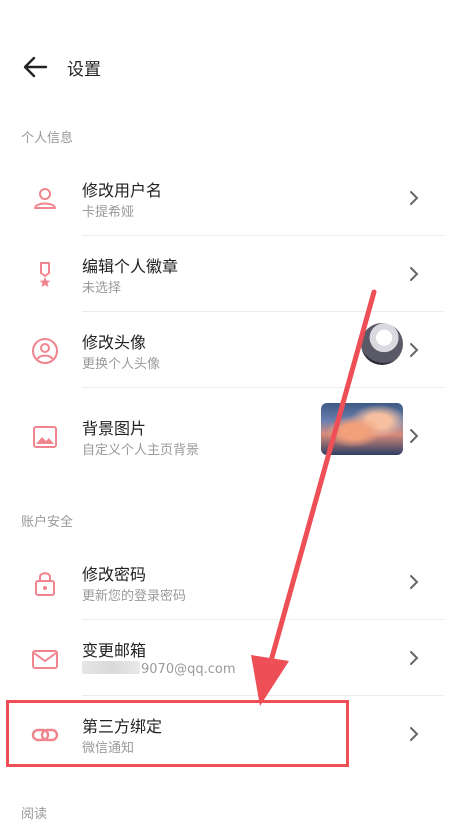 The image size is (459, 822). Describe the element at coordinates (229, 436) in the screenshot. I see `row-background-image: 背景图片 自定义个人主页背景` at that location.